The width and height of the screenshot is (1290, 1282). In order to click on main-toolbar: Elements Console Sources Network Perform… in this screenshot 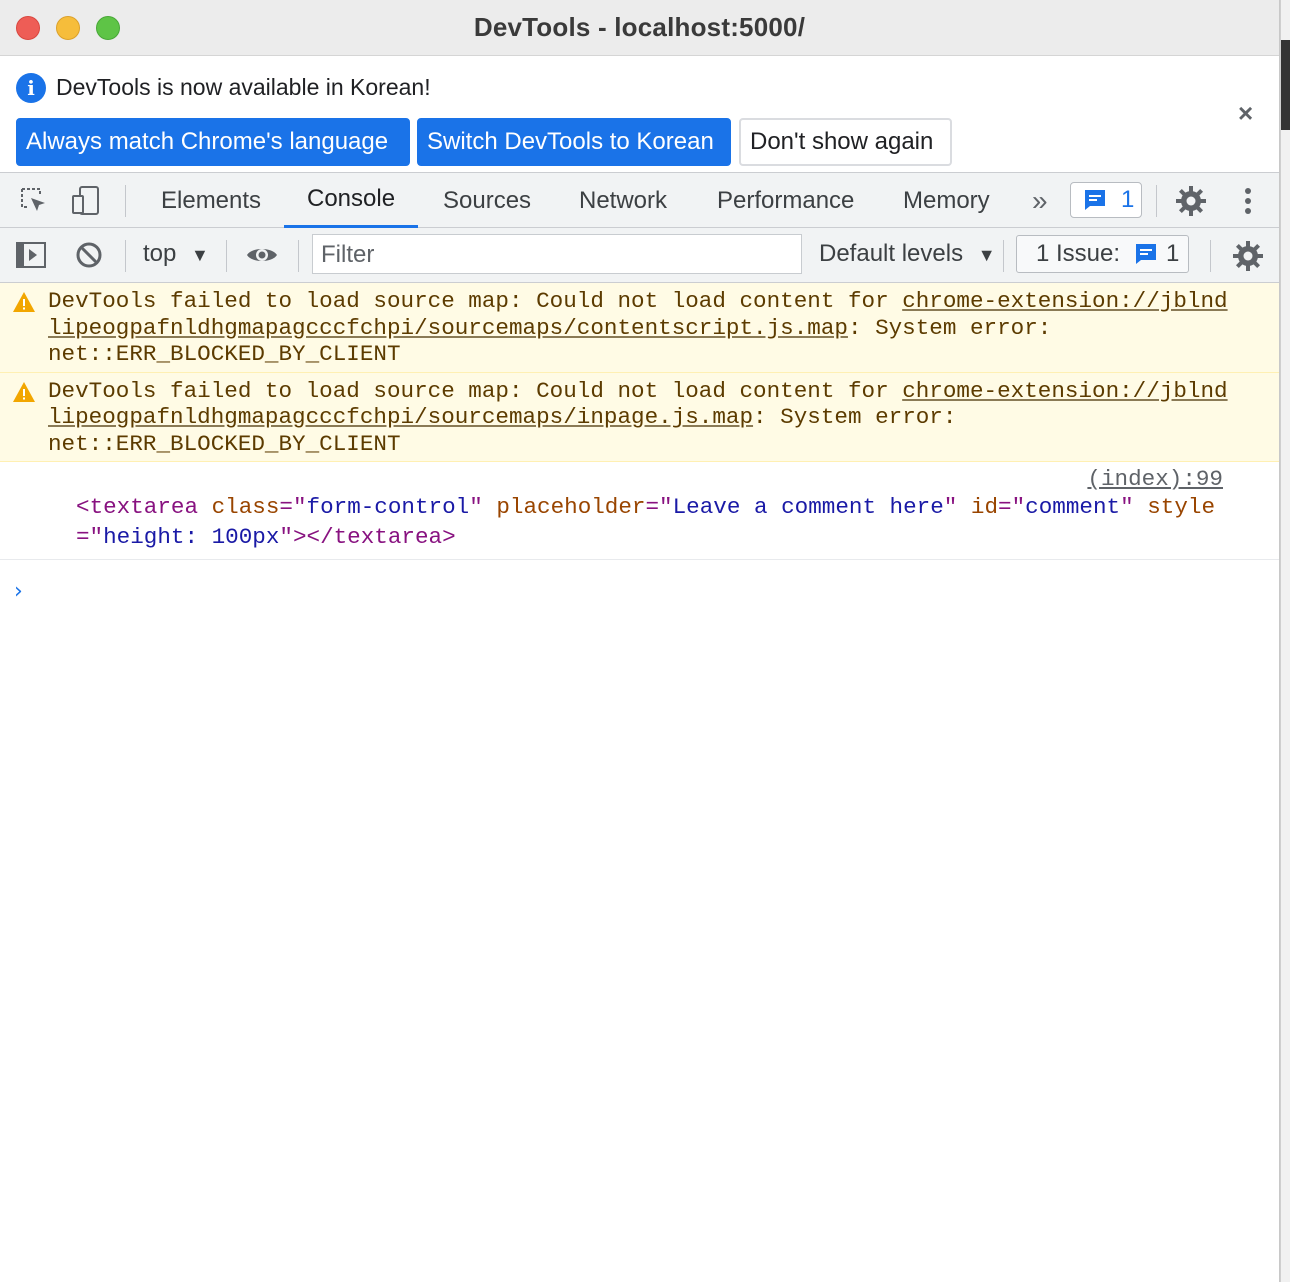, I will do `click(639, 200)`.